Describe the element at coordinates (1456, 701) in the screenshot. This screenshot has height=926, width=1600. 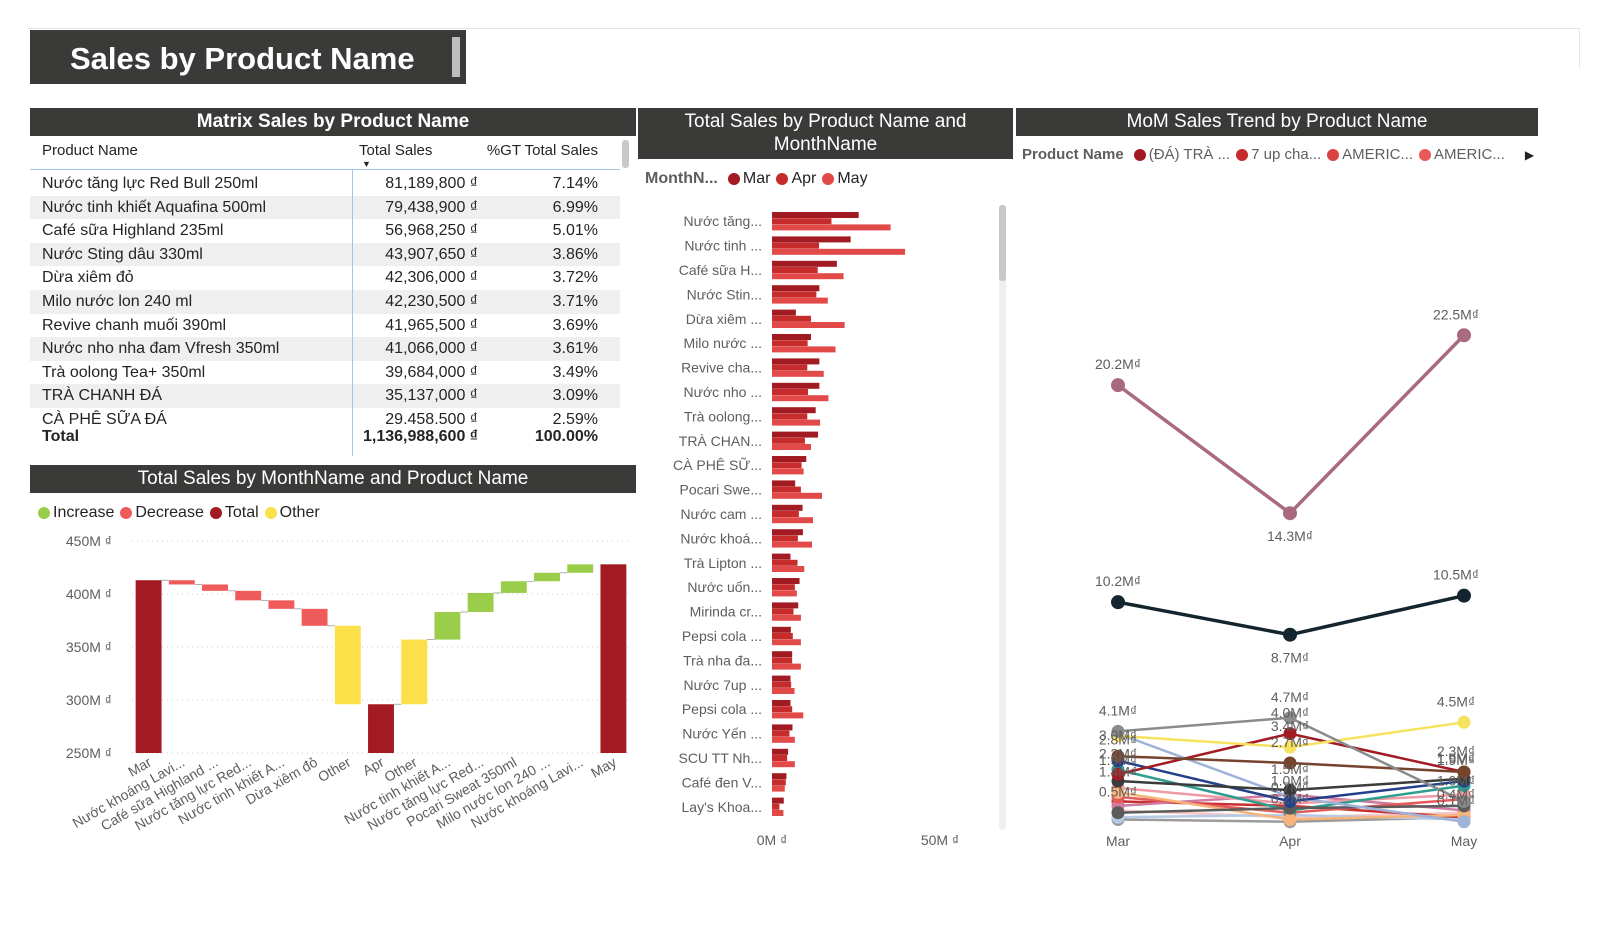
I see `data-label: 4.5M₫` at that location.